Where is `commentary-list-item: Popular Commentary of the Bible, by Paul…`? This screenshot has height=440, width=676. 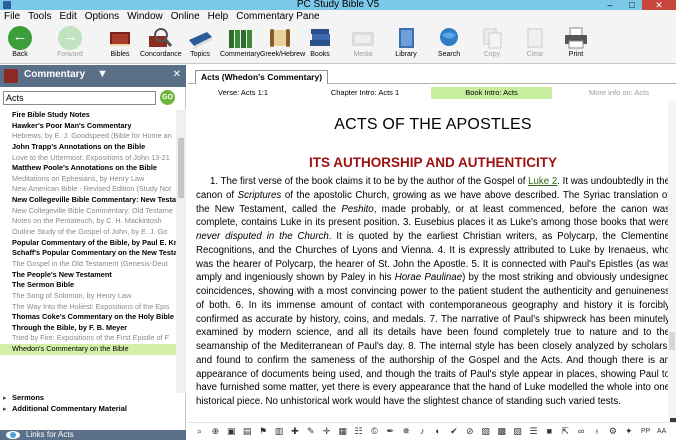
commentary-list-item: Popular Commentary of the Bible, by Paul… is located at coordinates (88, 243).